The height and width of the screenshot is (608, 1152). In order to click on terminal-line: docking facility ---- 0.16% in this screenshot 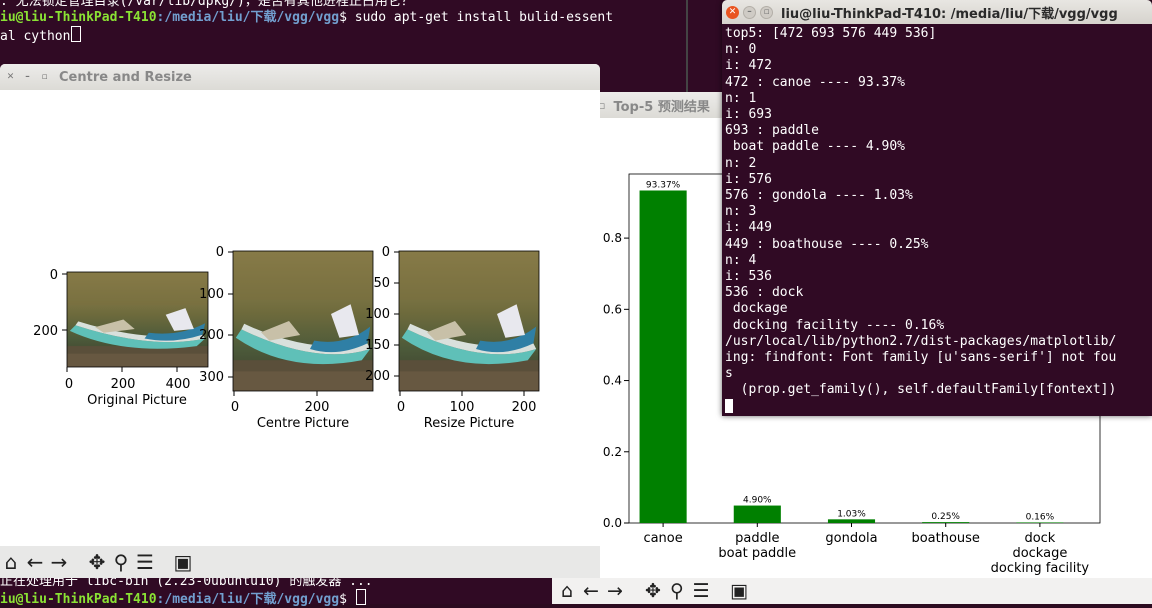, I will do `click(835, 325)`.